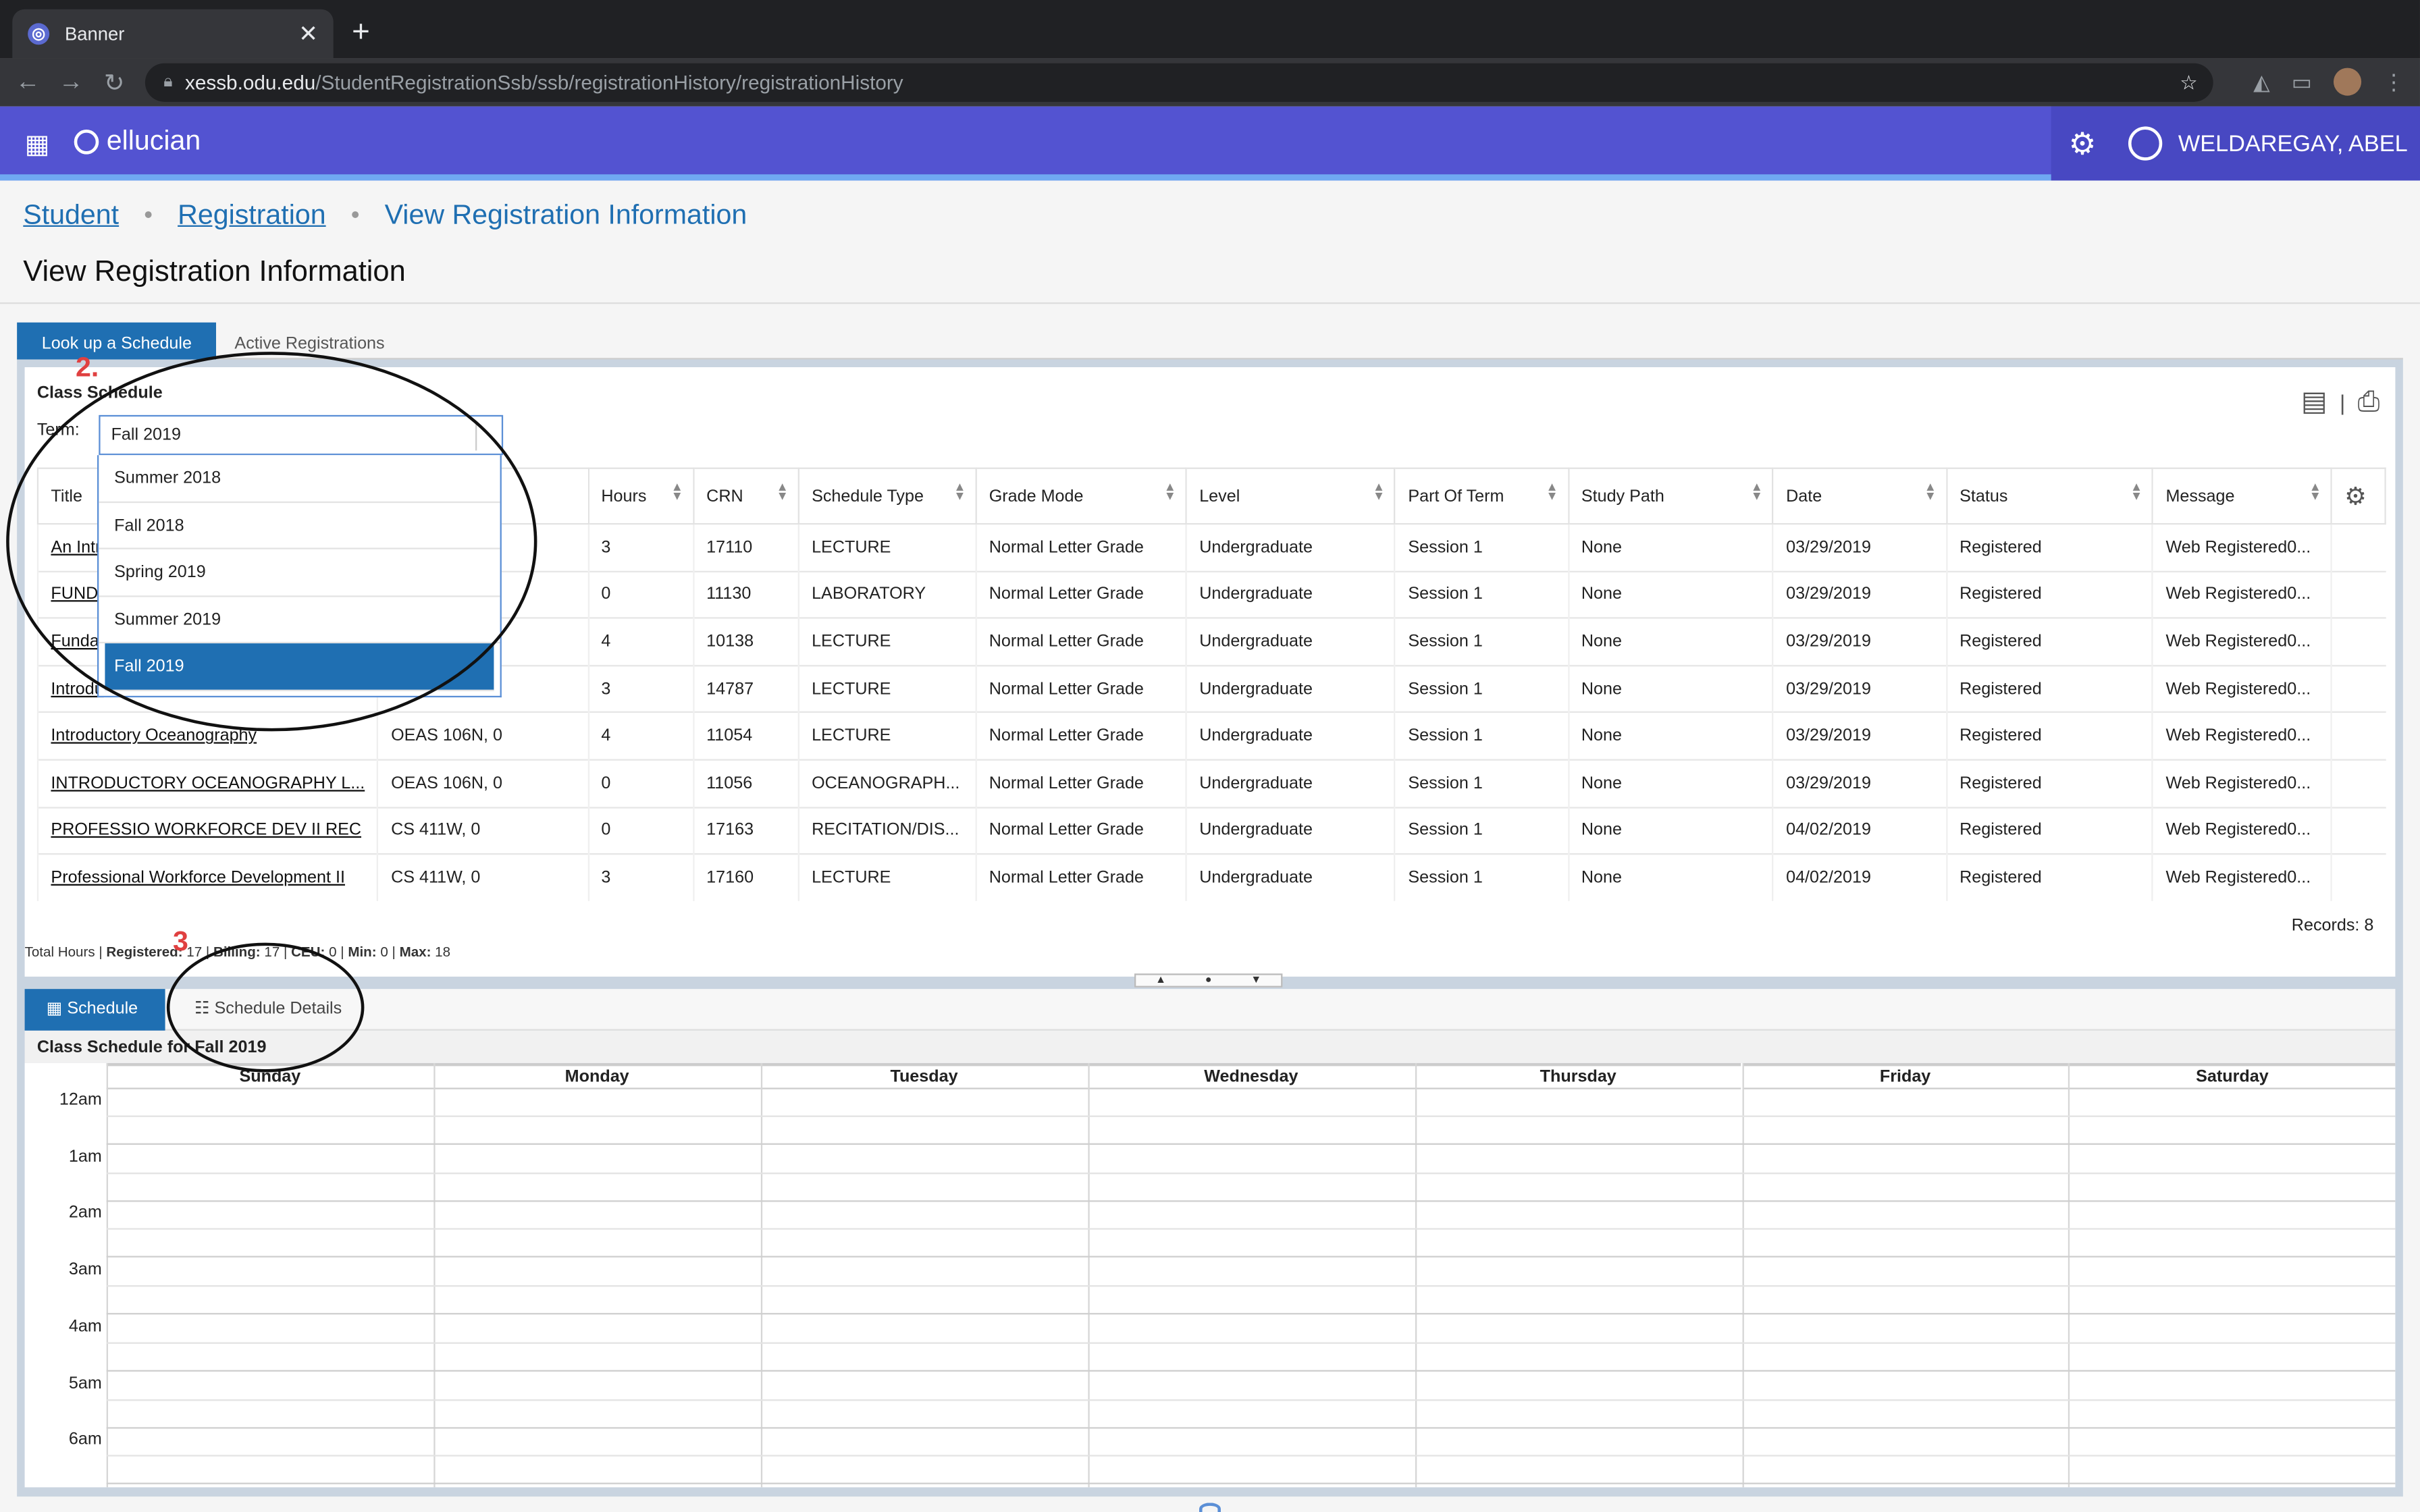 This screenshot has height=1512, width=2420. Describe the element at coordinates (308, 34) in the screenshot. I see `close-tab-icon: ✕` at that location.